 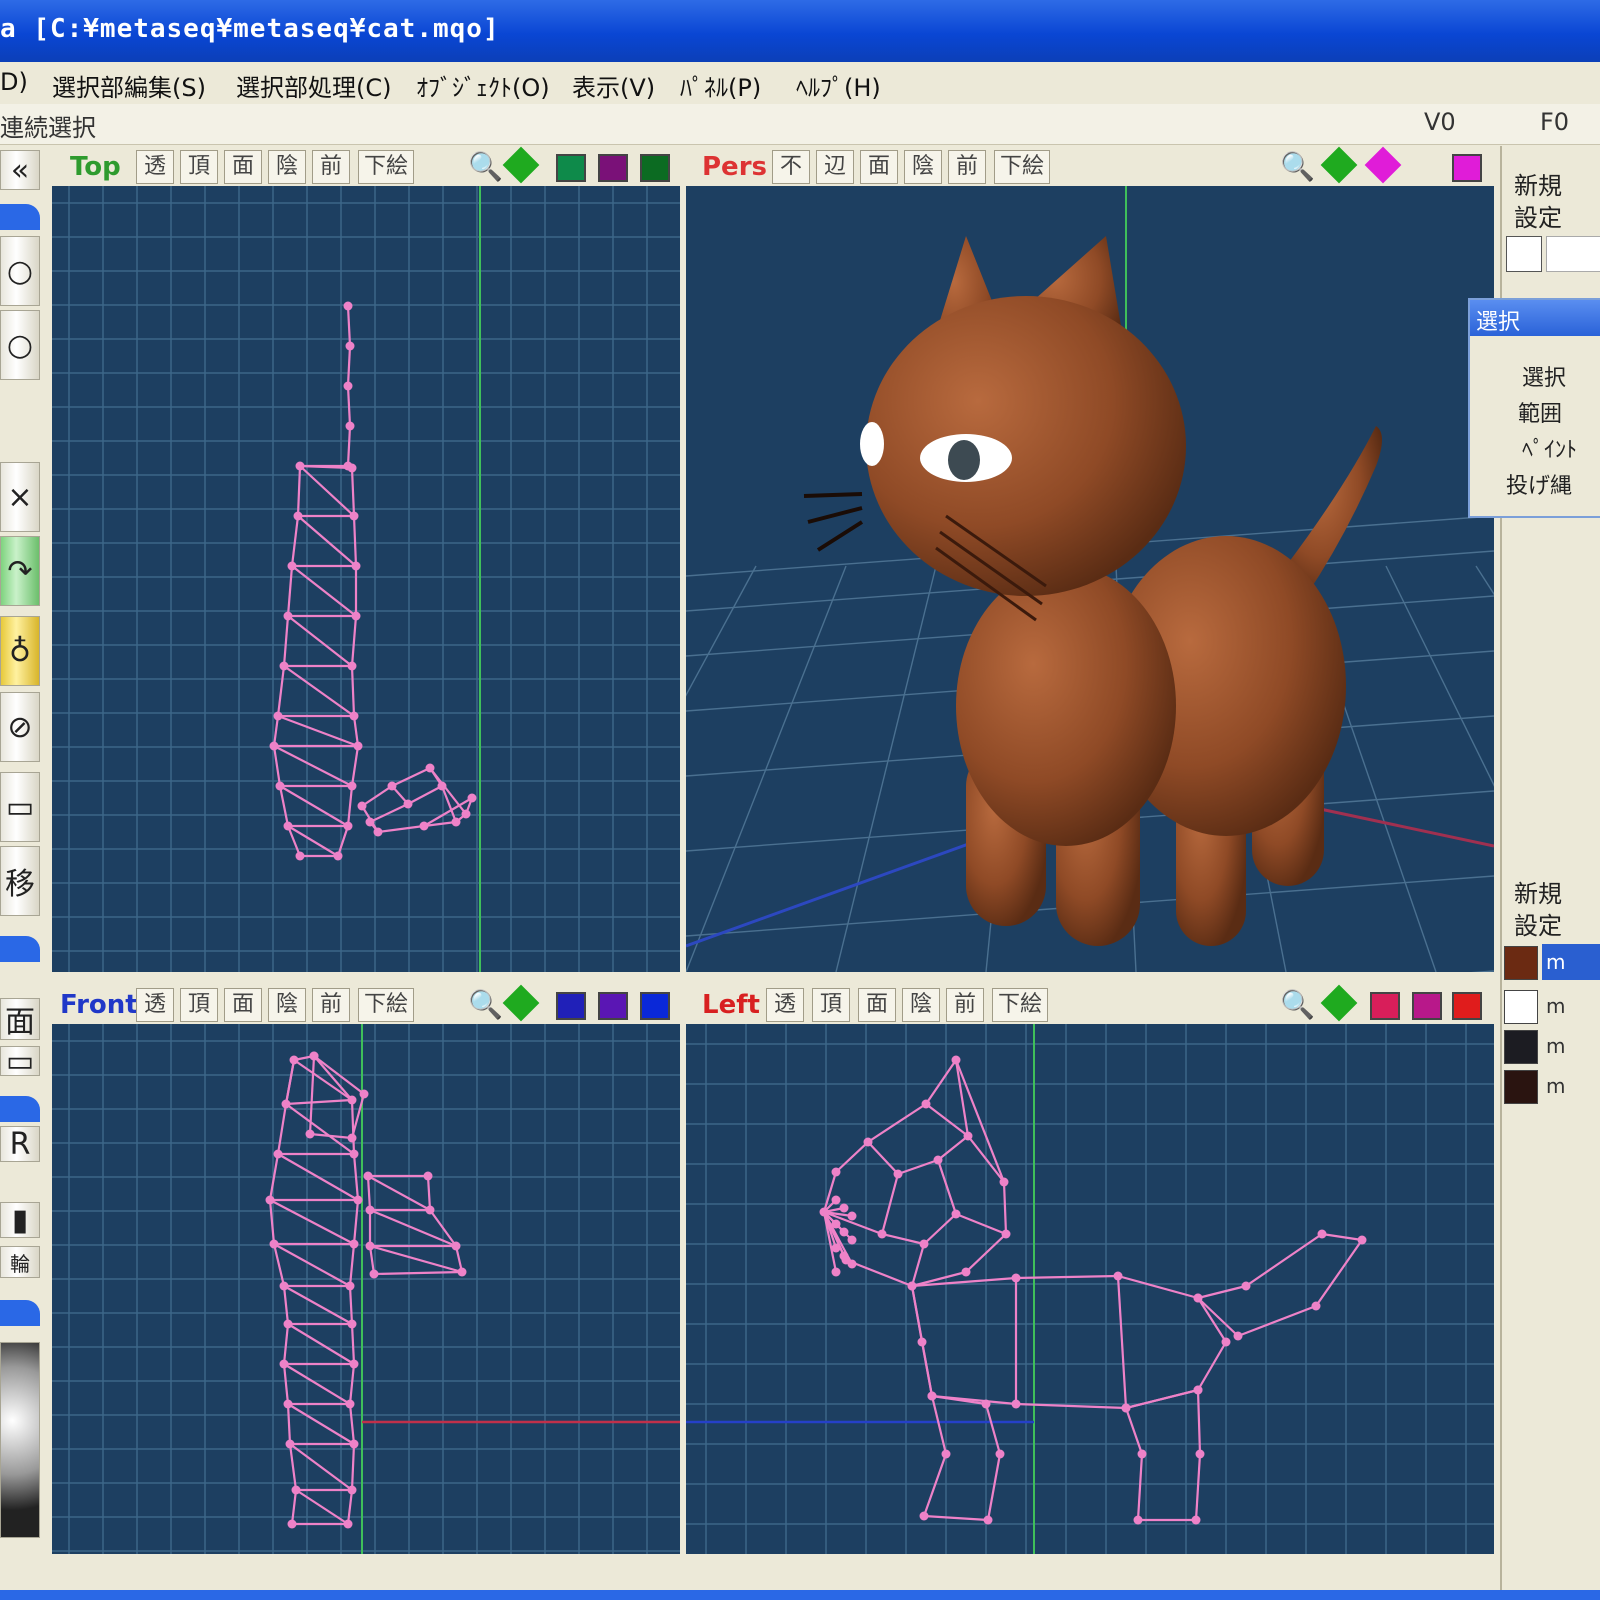 I want to click on material-label-2: m, so click(x=1555, y=1006).